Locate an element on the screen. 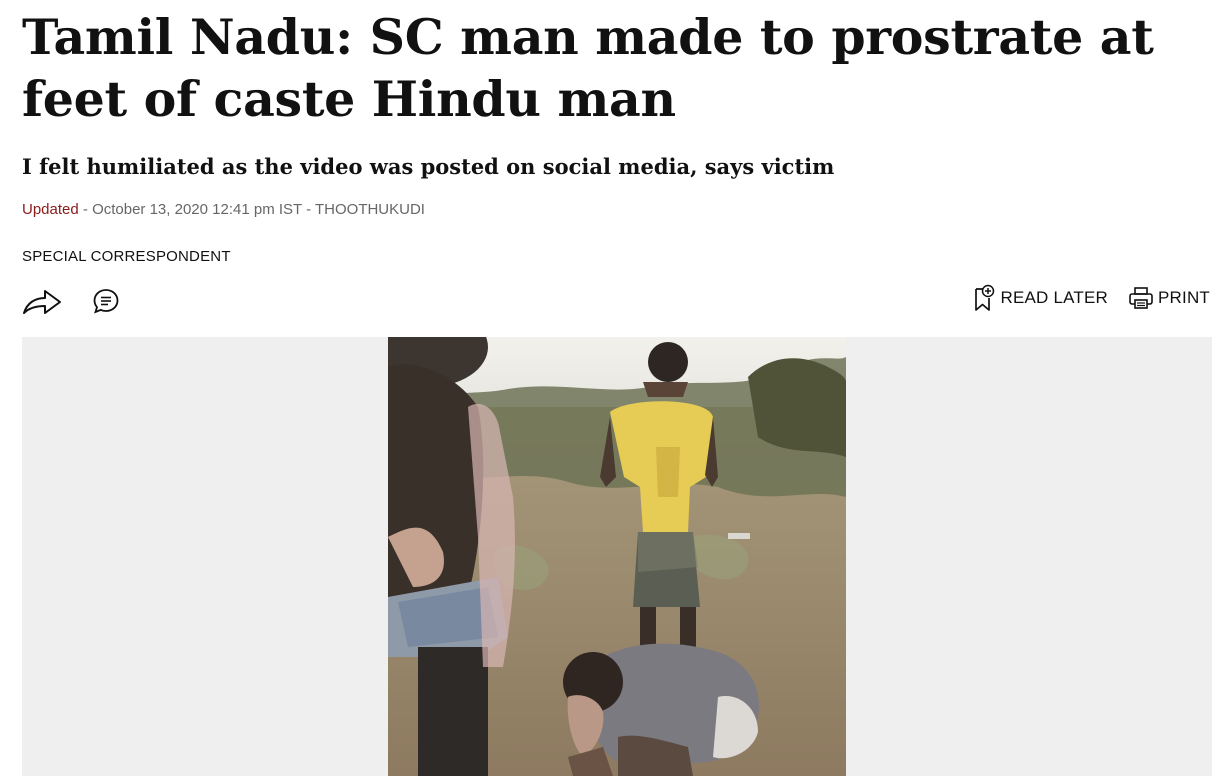 This screenshot has height=776, width=1216. bookmark-plus-icon is located at coordinates (984, 298).